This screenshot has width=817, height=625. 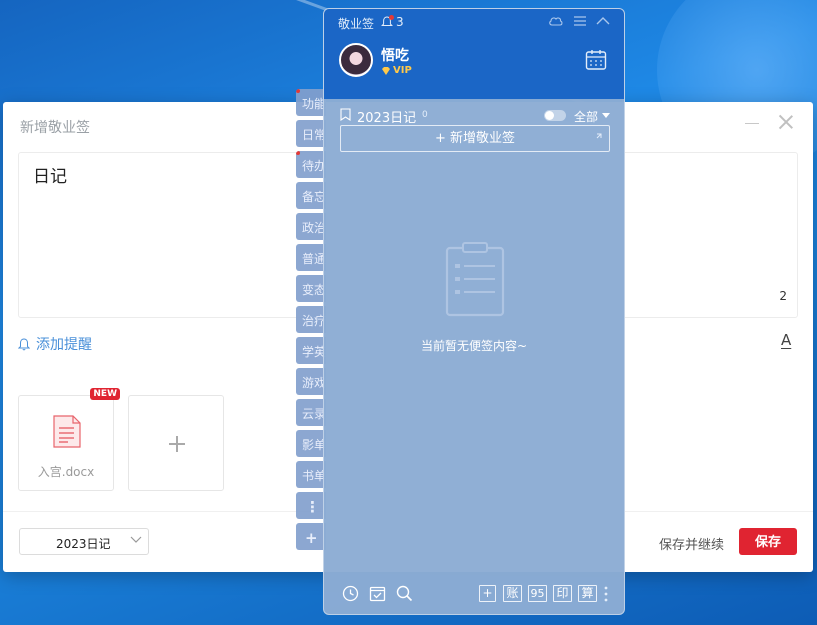 I want to click on tab-category: 影单, so click(x=311, y=443).